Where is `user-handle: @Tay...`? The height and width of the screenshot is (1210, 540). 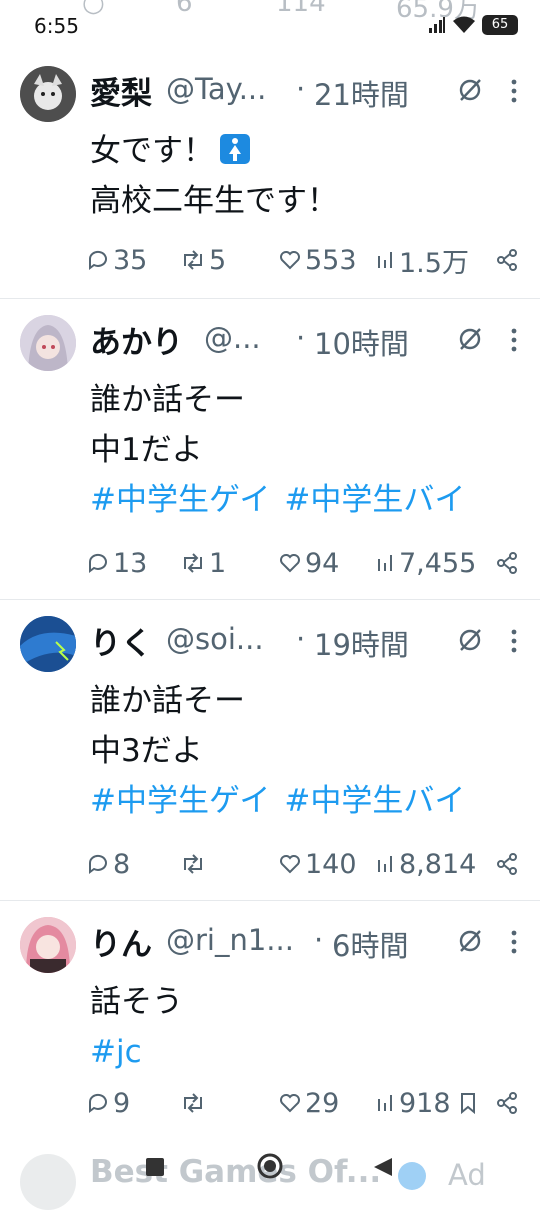
user-handle: @Tay... is located at coordinates (216, 89).